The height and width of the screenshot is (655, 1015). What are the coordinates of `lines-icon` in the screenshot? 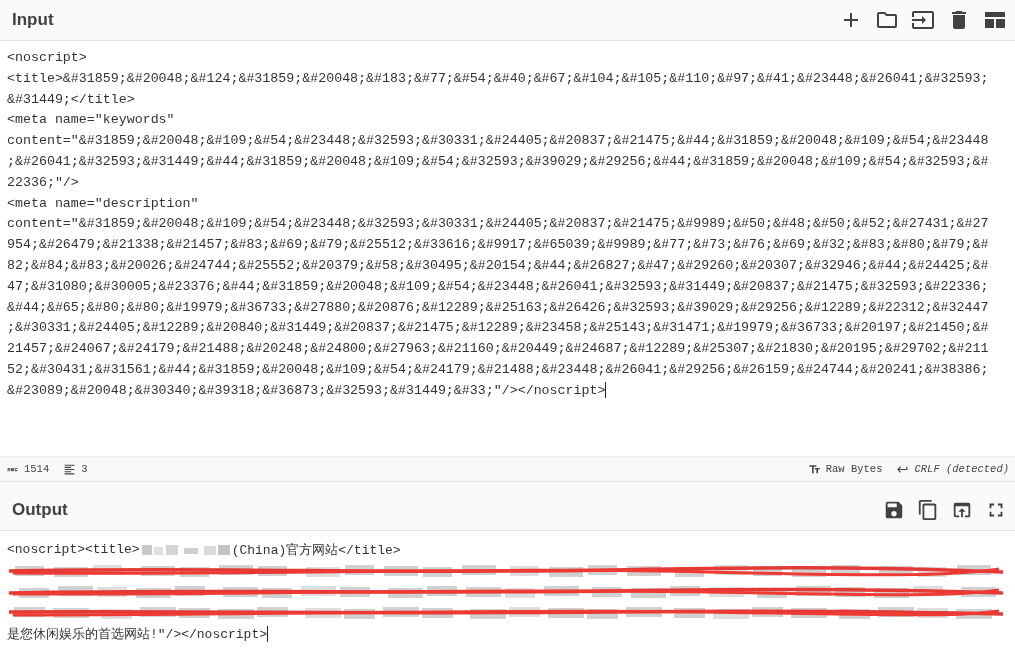 It's located at (70, 469).